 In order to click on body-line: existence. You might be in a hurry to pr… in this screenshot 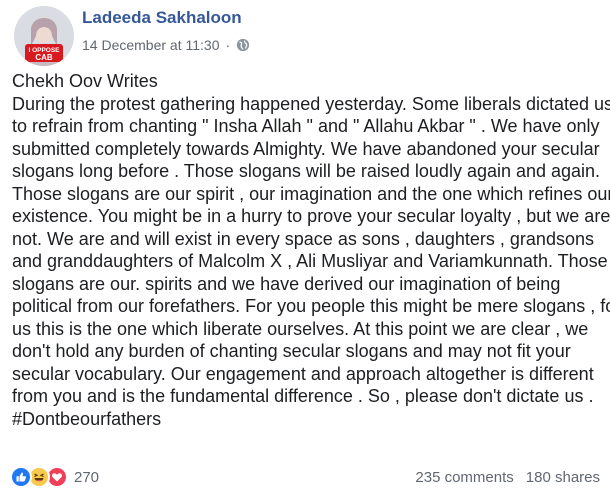, I will do `click(311, 216)`.